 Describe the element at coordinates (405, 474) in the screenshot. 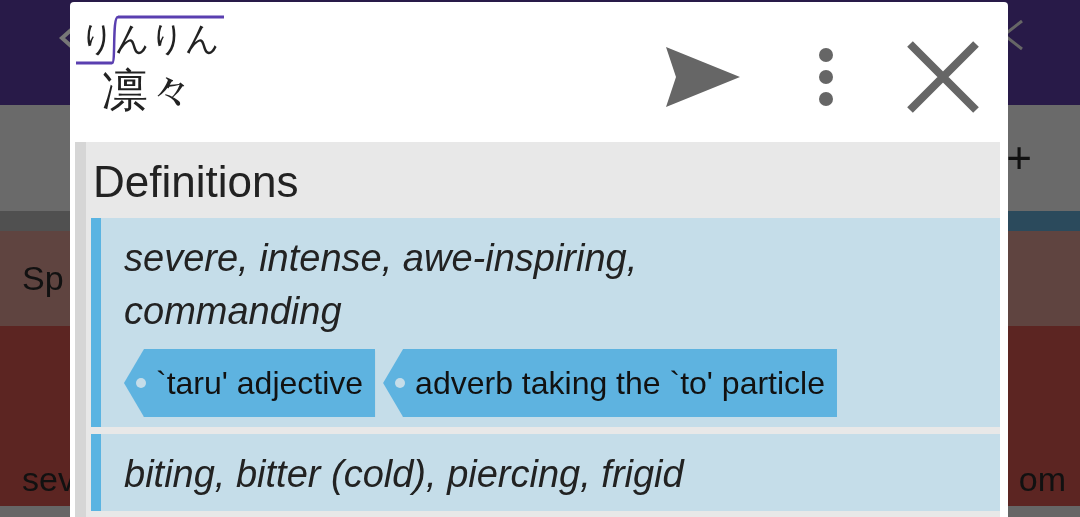

I see `definition-text: biting, bitter (cold), piercing, frigid` at that location.